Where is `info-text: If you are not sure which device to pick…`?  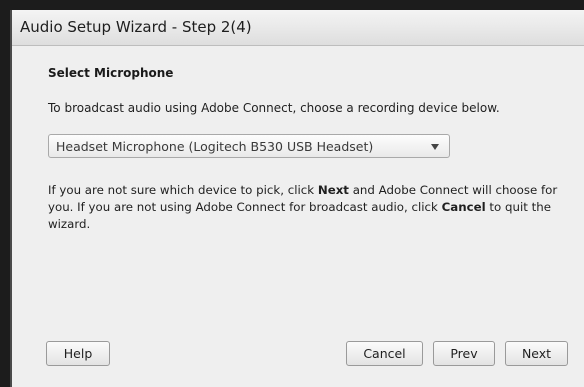
info-text: If you are not sure which device to pick… is located at coordinates (312, 207).